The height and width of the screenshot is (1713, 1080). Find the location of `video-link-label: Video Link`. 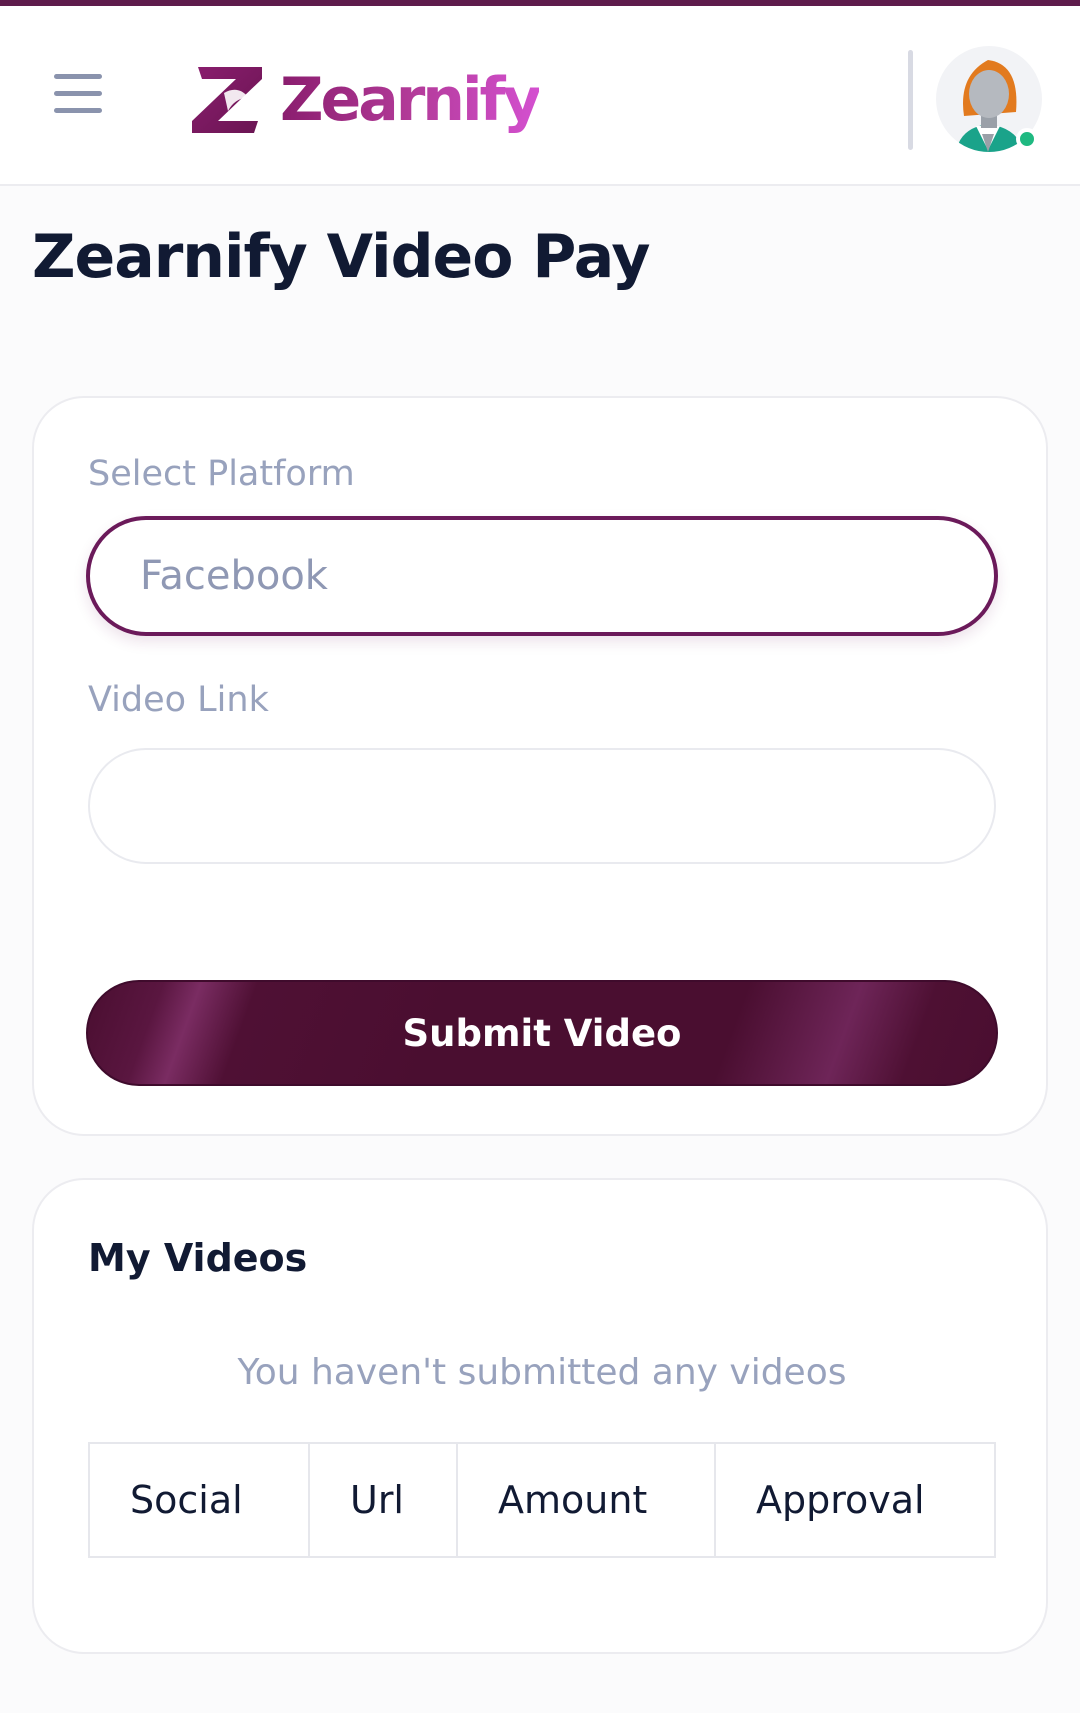

video-link-label: Video Link is located at coordinates (178, 700).